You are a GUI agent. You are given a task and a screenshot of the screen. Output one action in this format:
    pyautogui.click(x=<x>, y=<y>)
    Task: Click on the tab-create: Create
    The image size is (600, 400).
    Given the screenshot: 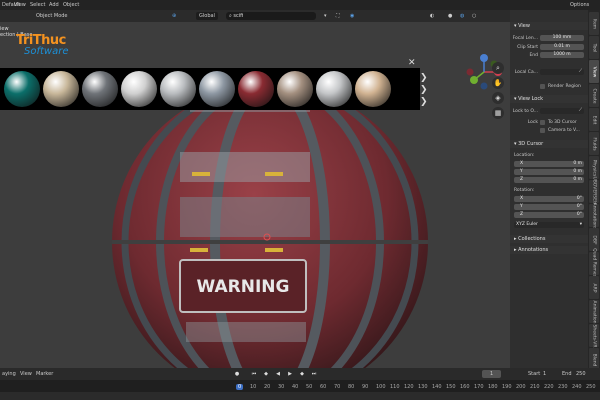 What is the action you would take?
    pyautogui.click(x=594, y=95)
    